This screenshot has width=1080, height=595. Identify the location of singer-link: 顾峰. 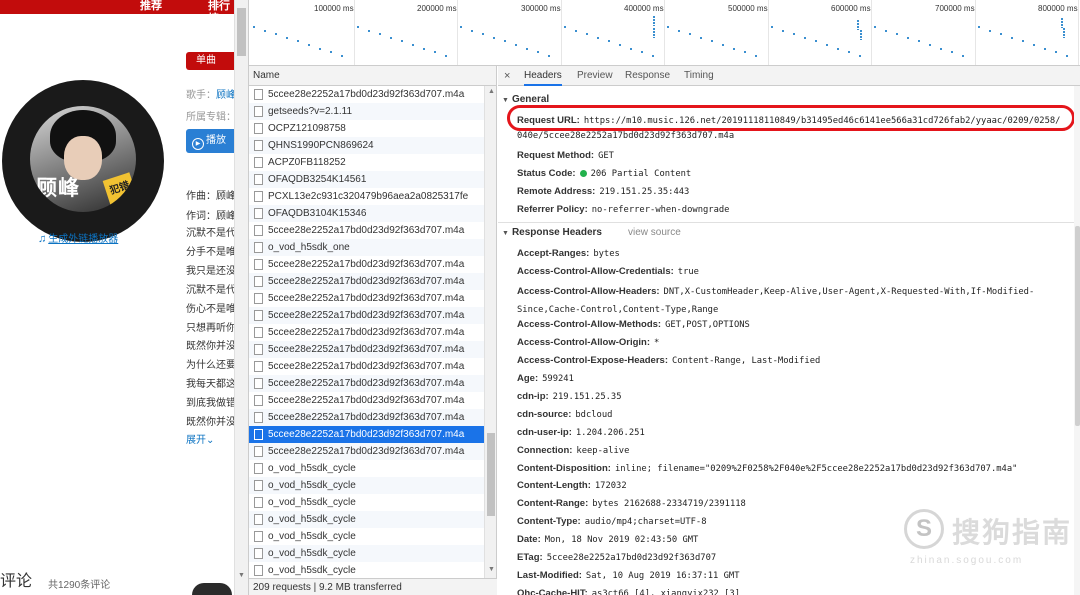
(225, 95).